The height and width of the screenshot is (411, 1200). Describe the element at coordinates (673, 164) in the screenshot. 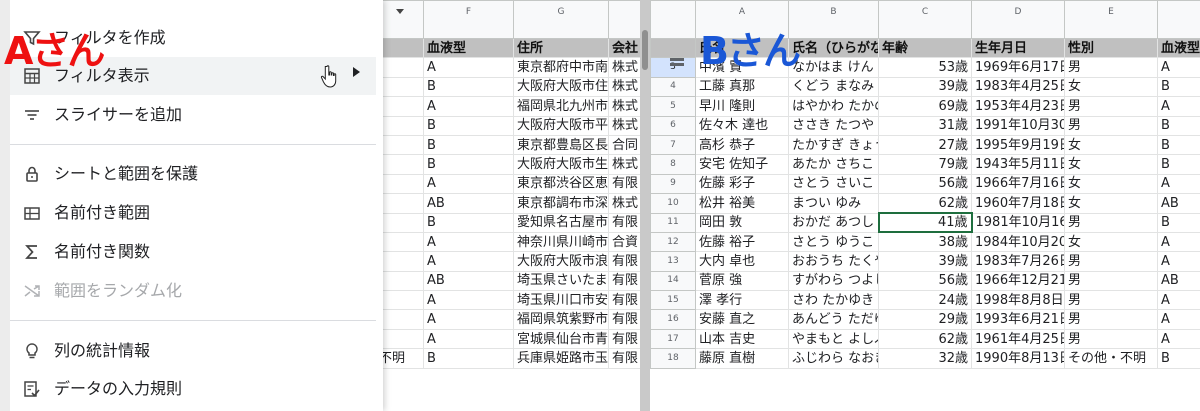

I see `row-number: 8` at that location.